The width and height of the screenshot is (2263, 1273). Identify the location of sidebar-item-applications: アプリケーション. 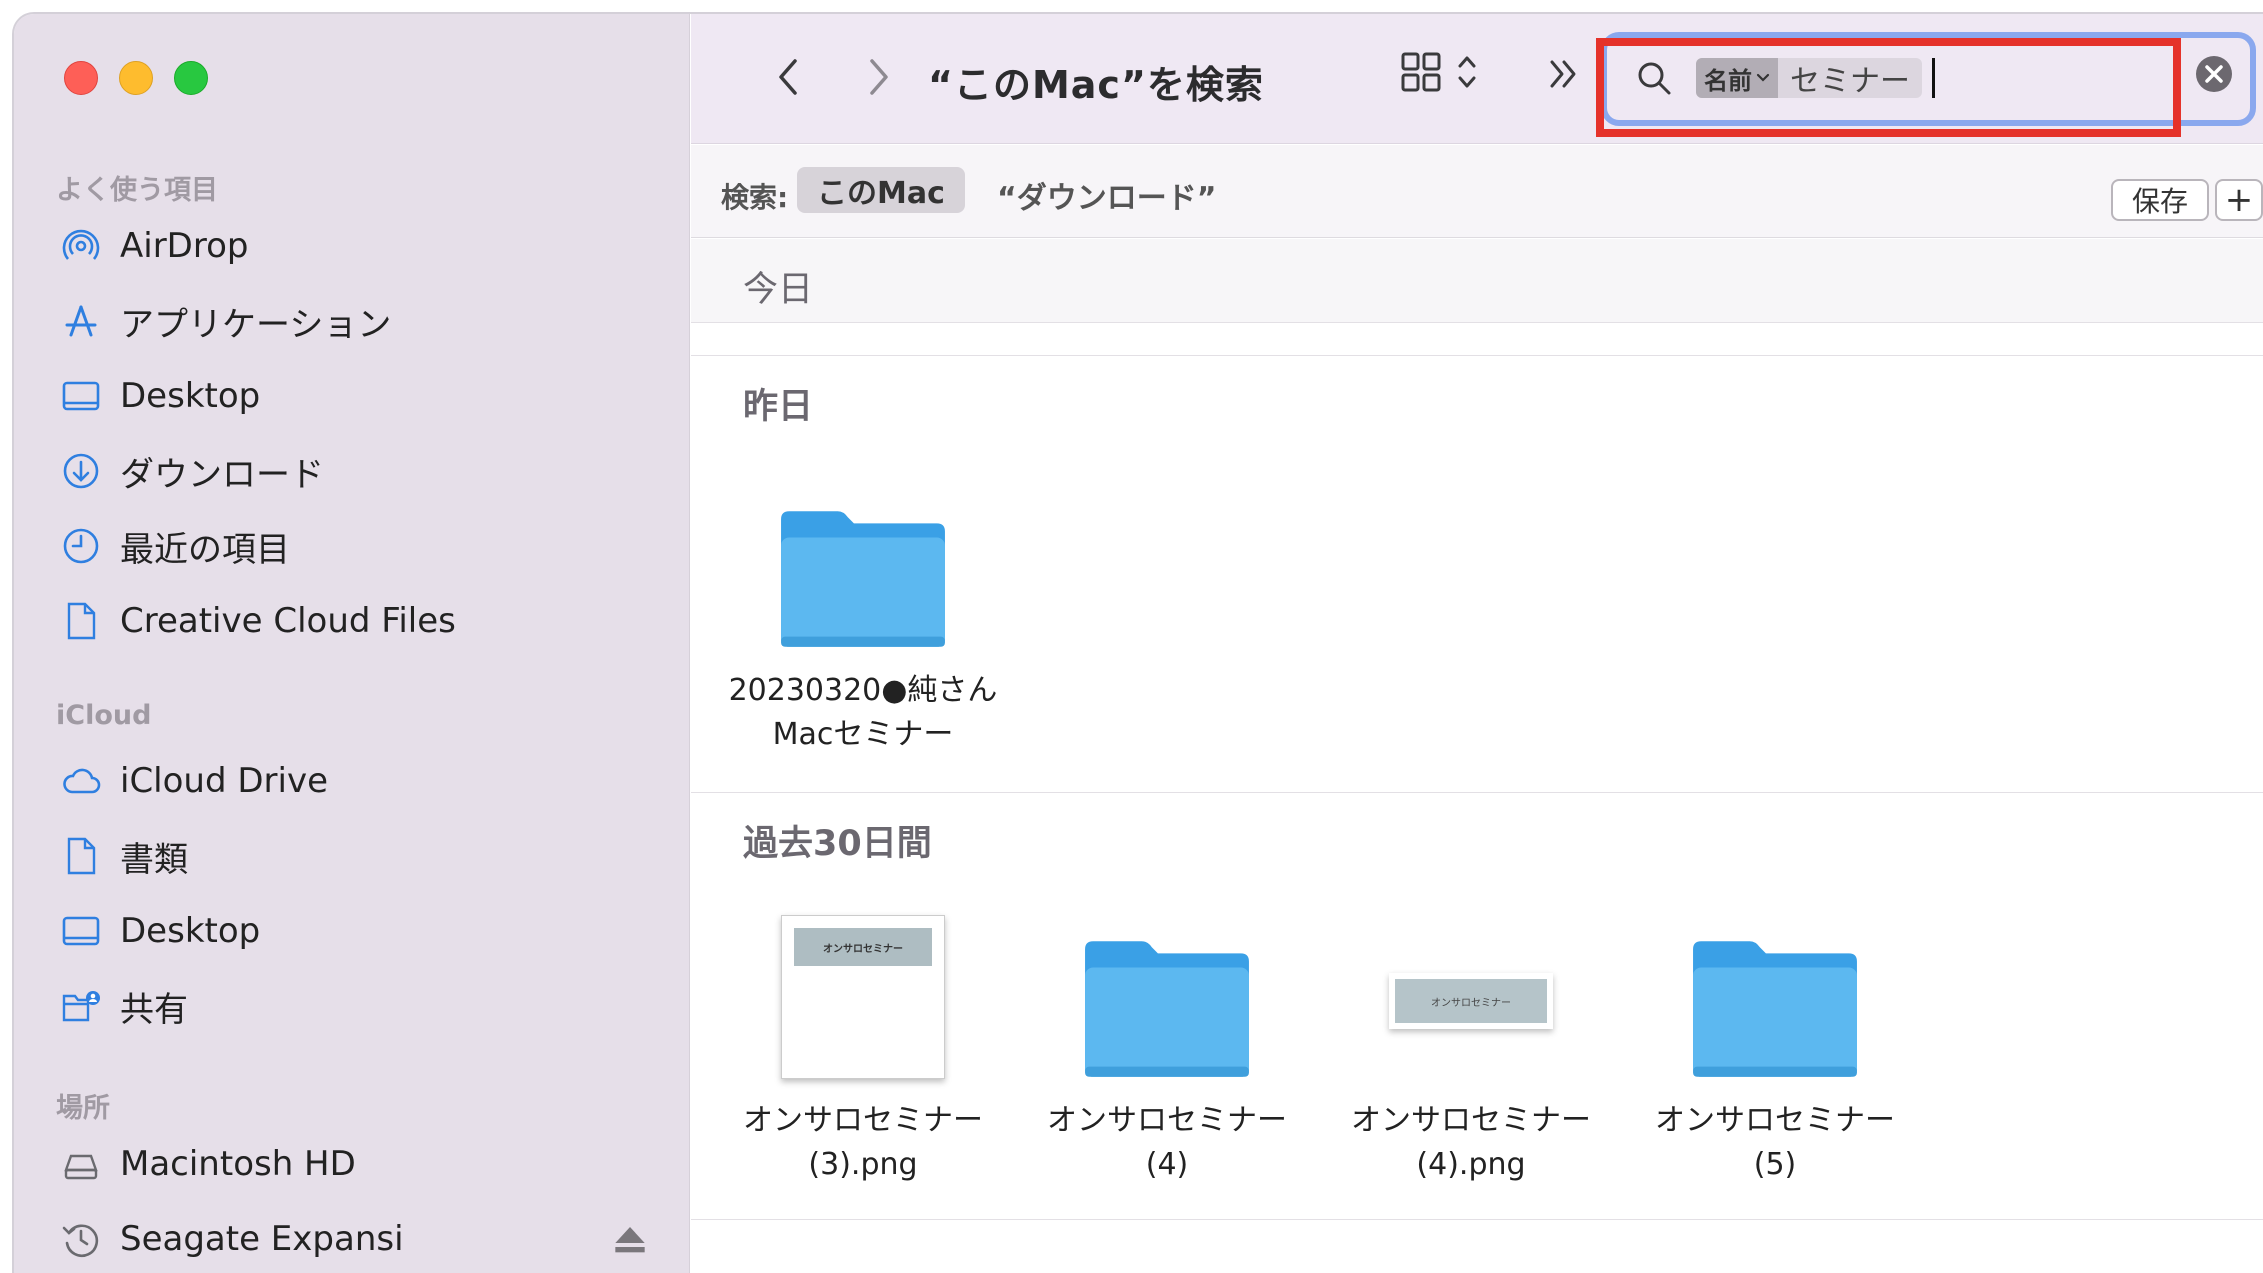
(225, 321).